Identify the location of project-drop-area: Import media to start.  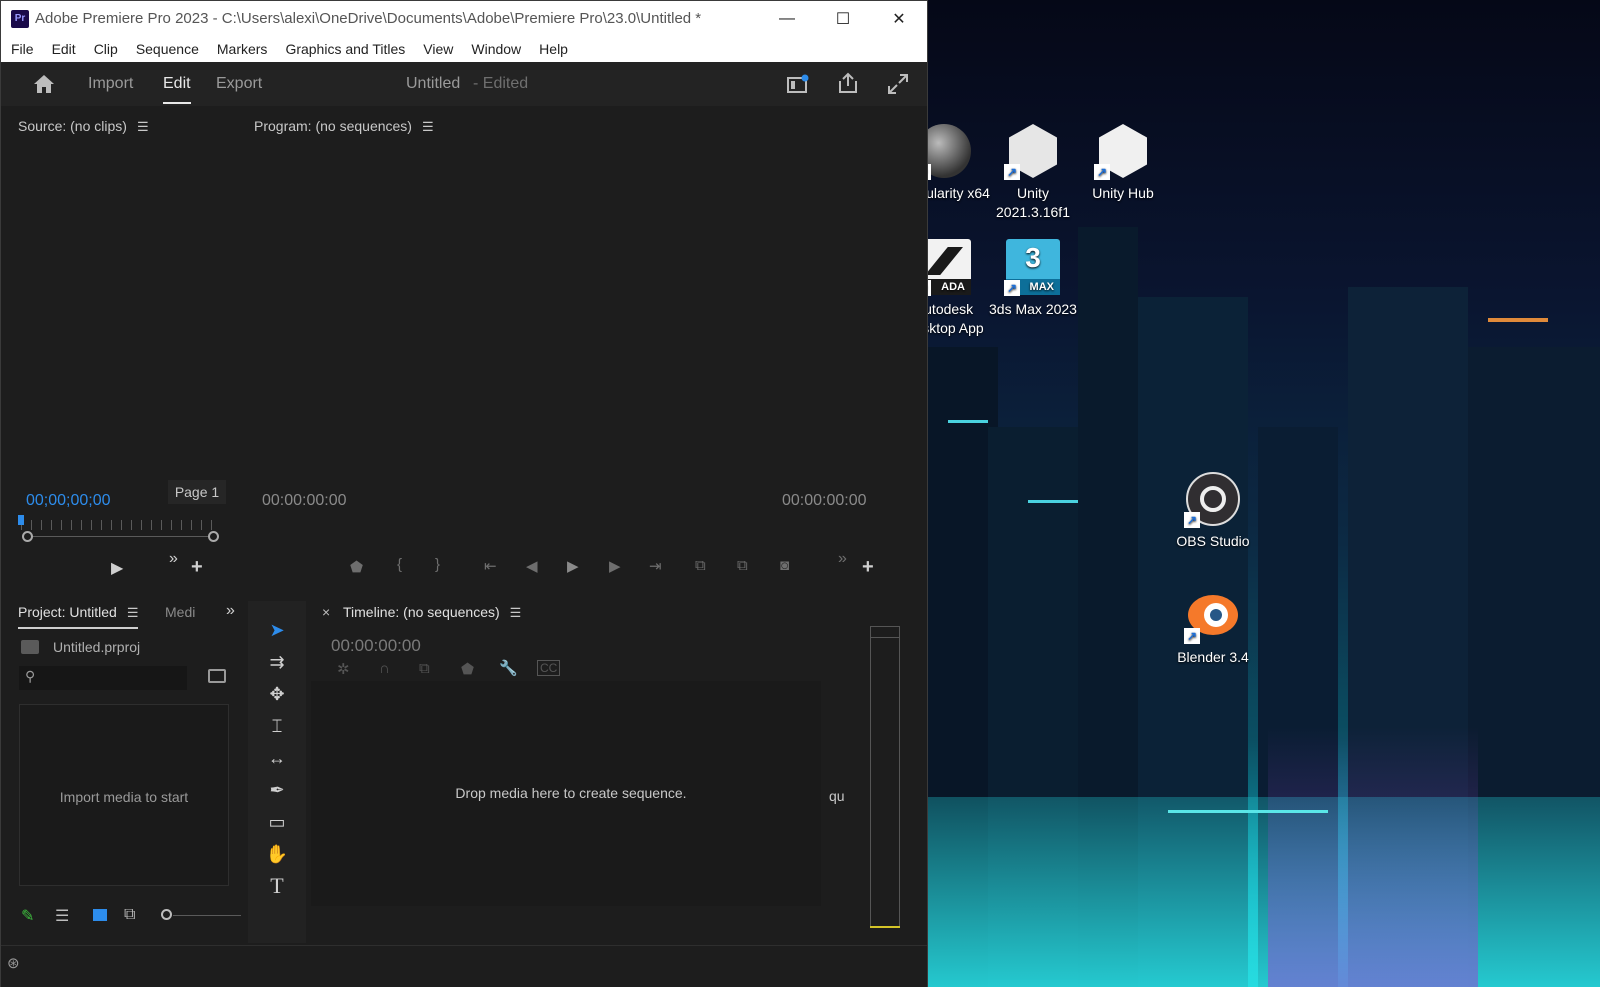
(124, 795).